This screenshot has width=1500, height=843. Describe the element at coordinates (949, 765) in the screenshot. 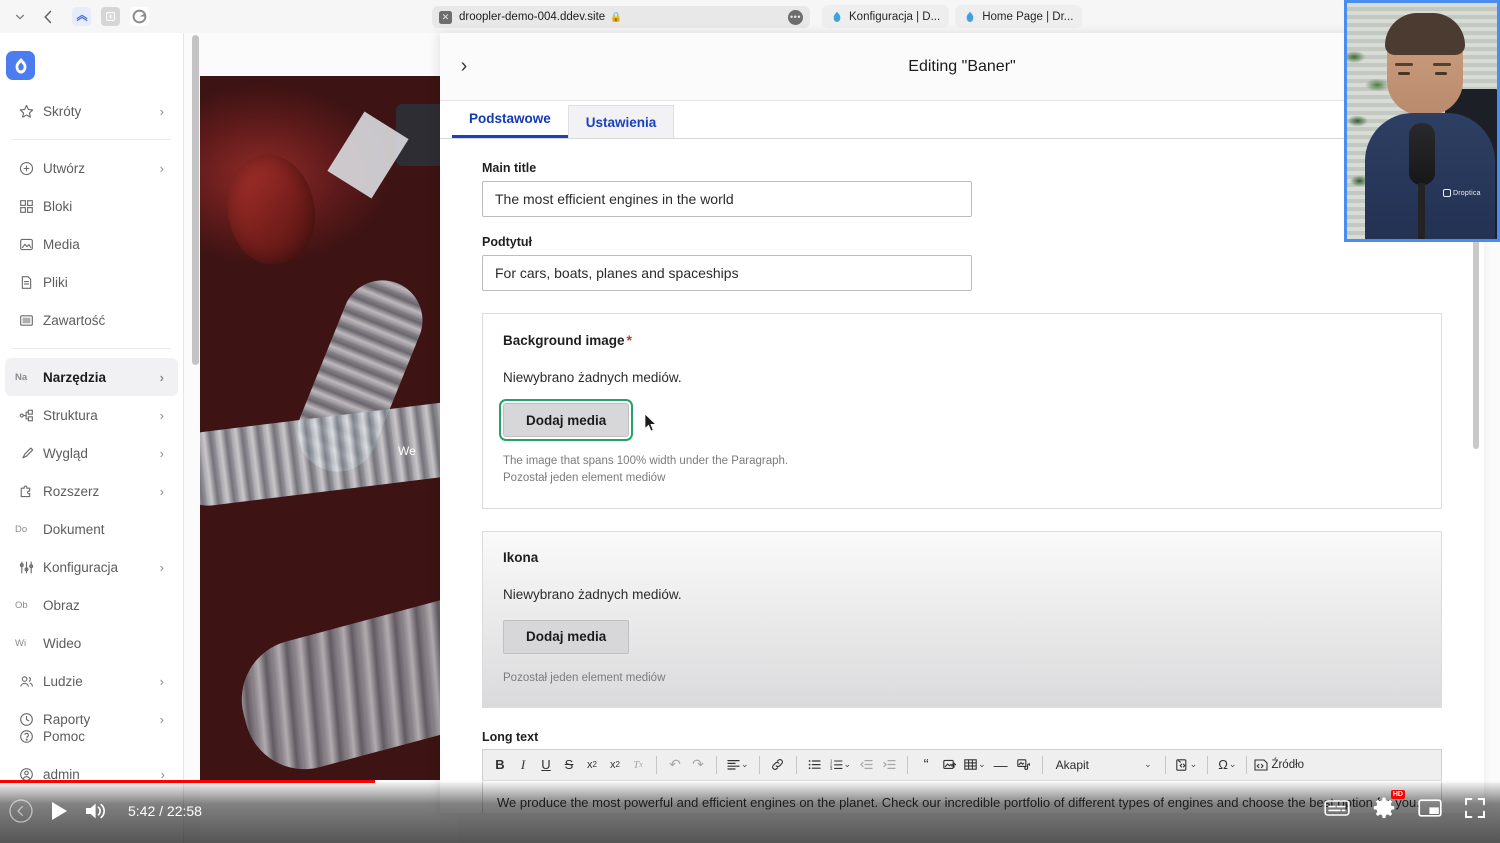

I see `insert-image-icon` at that location.